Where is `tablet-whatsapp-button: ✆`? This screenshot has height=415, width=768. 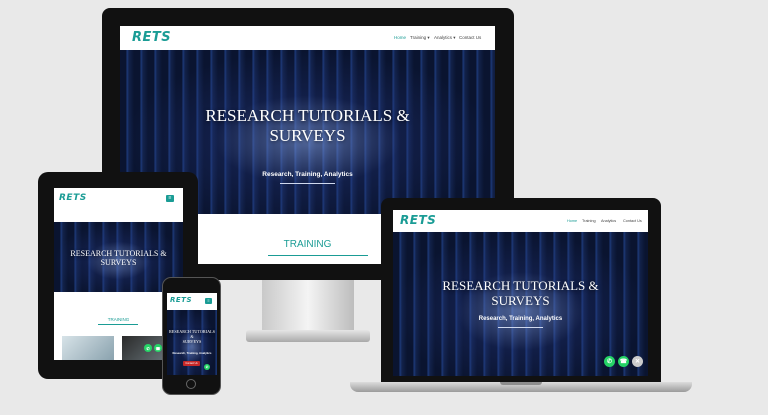 tablet-whatsapp-button: ✆ is located at coordinates (148, 348).